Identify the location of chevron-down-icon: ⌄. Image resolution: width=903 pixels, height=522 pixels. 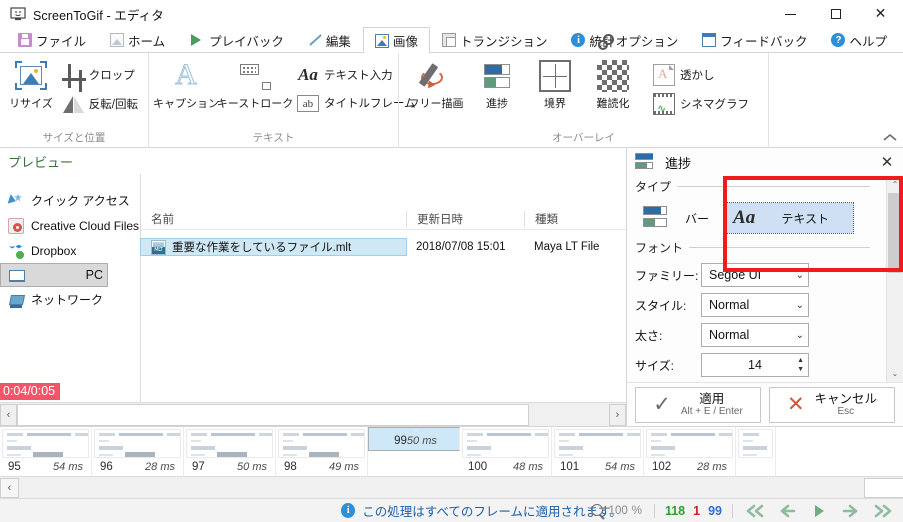
(799, 335).